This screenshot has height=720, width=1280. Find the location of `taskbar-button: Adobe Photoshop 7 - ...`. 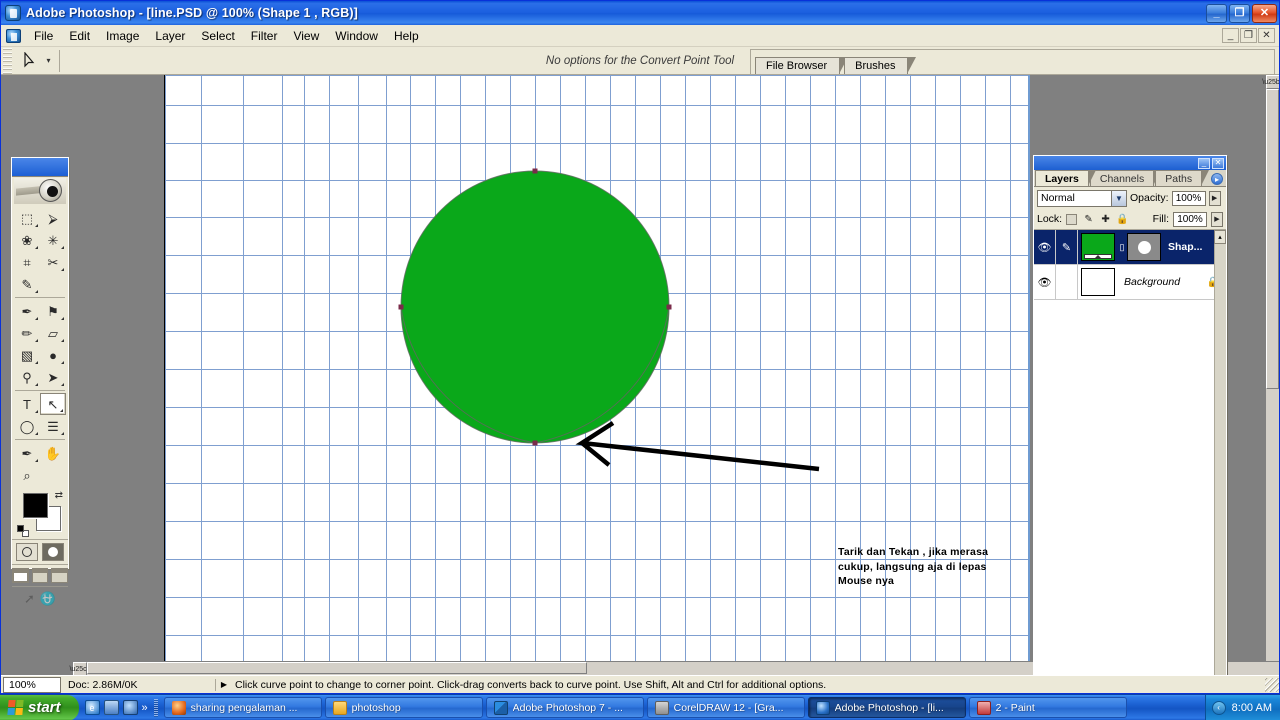

taskbar-button: Adobe Photoshop 7 - ... is located at coordinates (564, 707).